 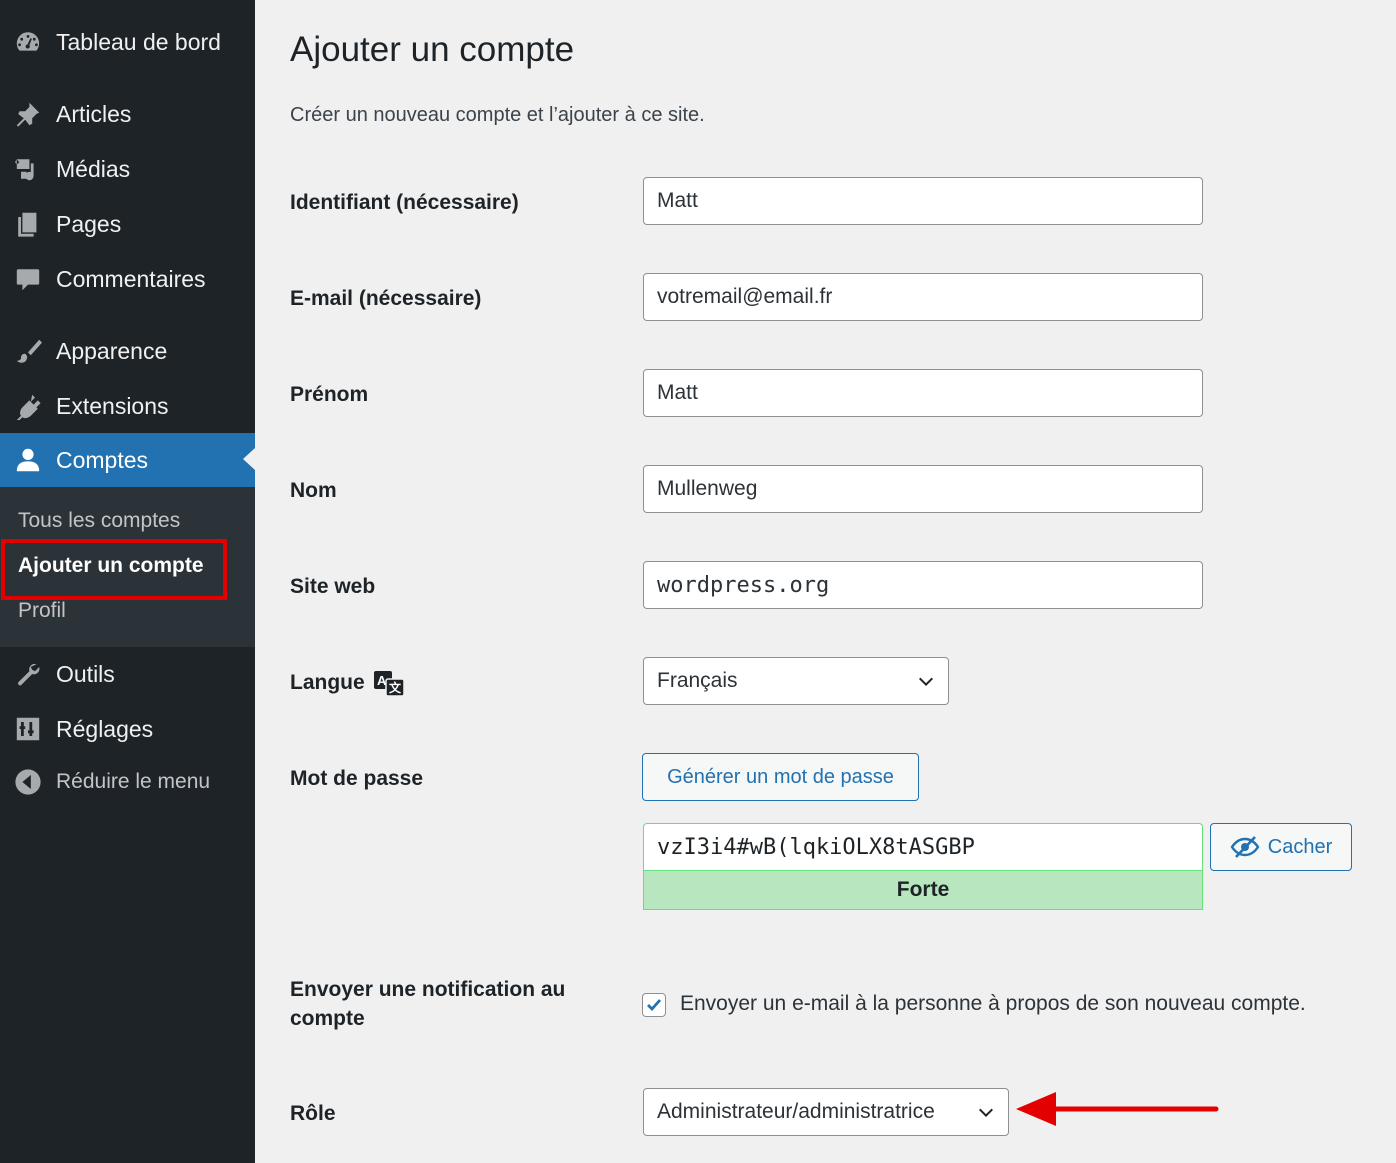 What do you see at coordinates (138, 41) in the screenshot?
I see `menu-label-dashboard: Tableau de bord` at bounding box center [138, 41].